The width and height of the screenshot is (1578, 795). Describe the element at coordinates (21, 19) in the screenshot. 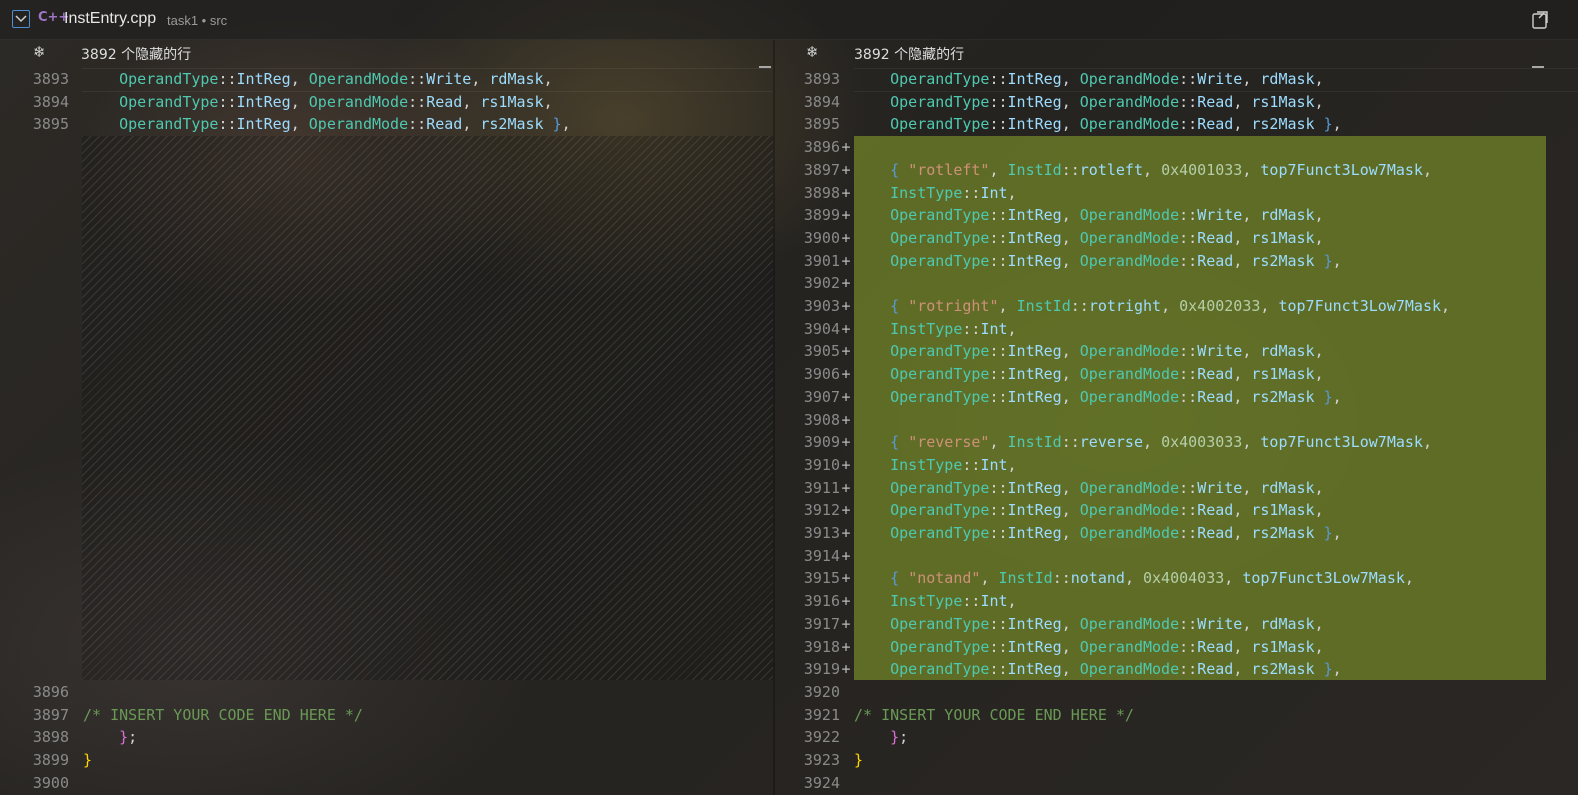

I see `collapse-toggle-button` at that location.